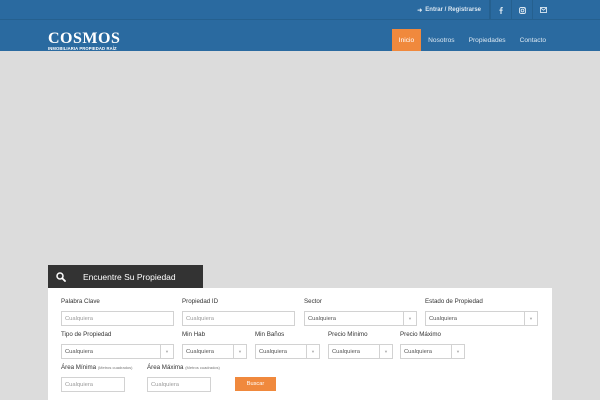  I want to click on search-tab: Encuentre Su Propiedad, so click(125, 276).